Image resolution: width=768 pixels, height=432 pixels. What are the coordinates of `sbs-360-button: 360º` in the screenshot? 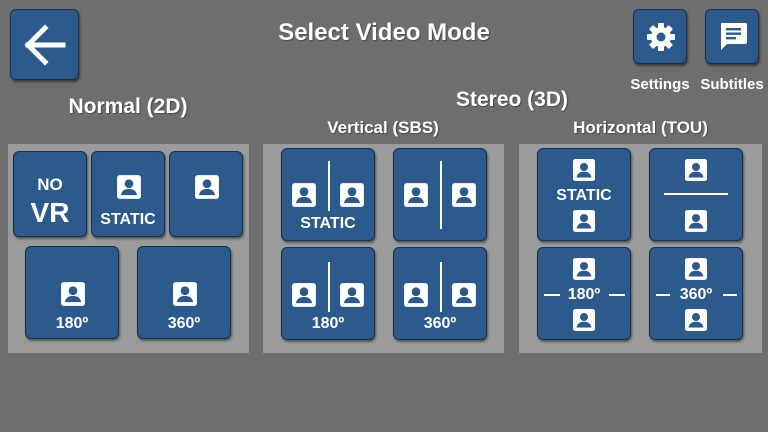 It's located at (440, 293).